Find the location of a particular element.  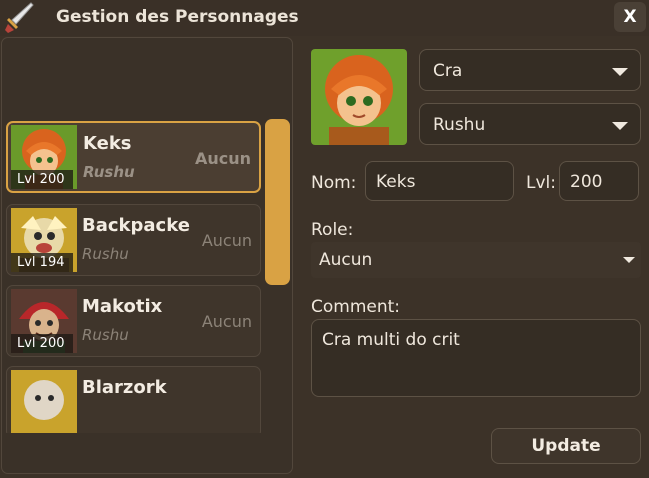

class-value: Cra is located at coordinates (448, 71).